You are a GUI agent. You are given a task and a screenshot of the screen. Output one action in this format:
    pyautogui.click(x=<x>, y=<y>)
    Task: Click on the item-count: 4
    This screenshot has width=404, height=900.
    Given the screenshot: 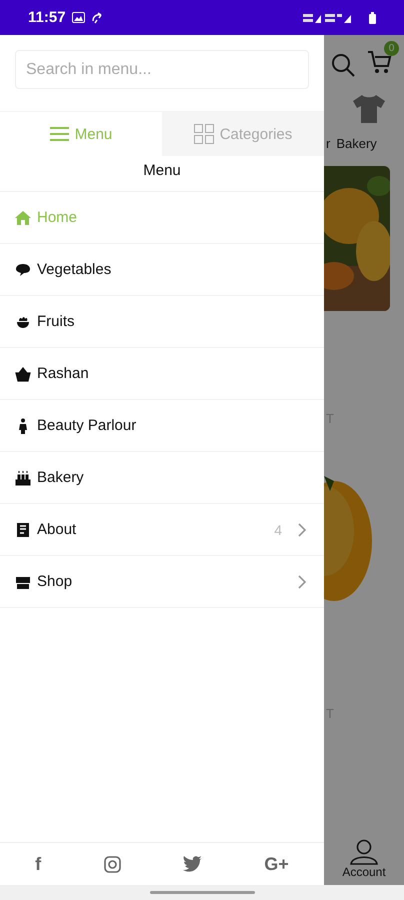 What is the action you would take?
    pyautogui.click(x=278, y=530)
    